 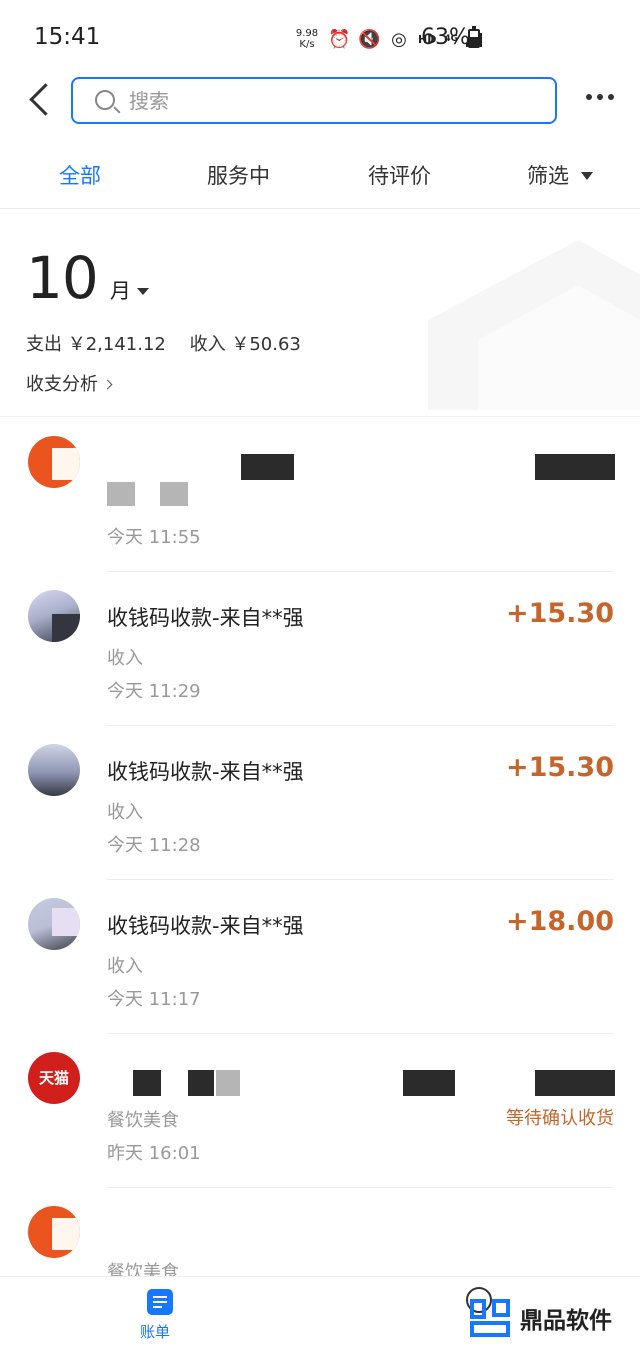 What do you see at coordinates (399, 175) in the screenshot?
I see `tab-to-review: 待评价` at bounding box center [399, 175].